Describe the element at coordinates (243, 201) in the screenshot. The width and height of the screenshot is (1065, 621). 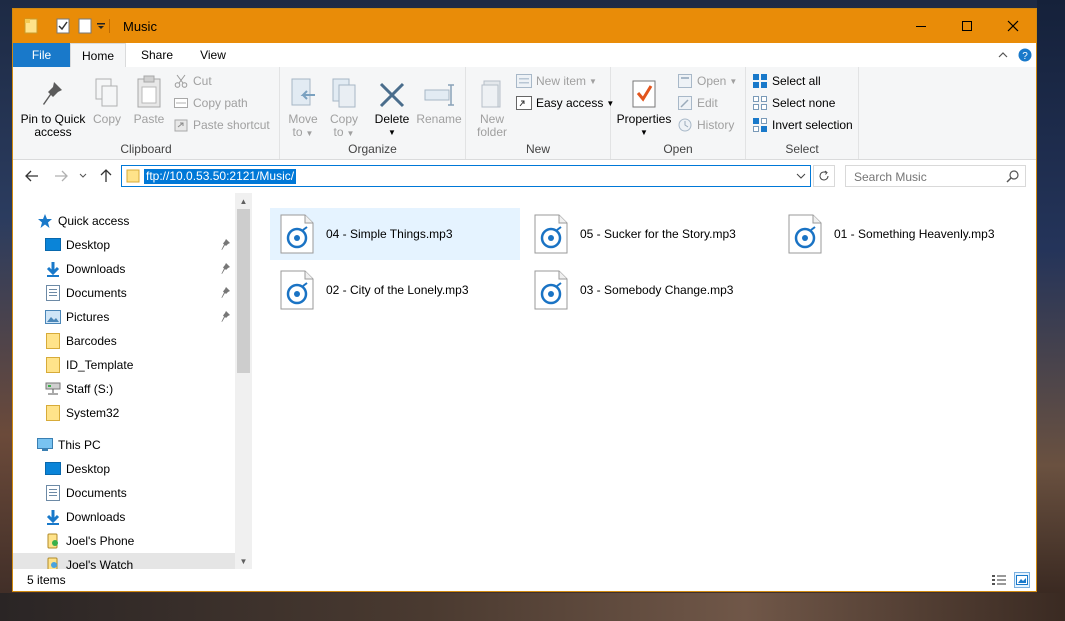
I see `scroll-up-icon: ▲` at that location.